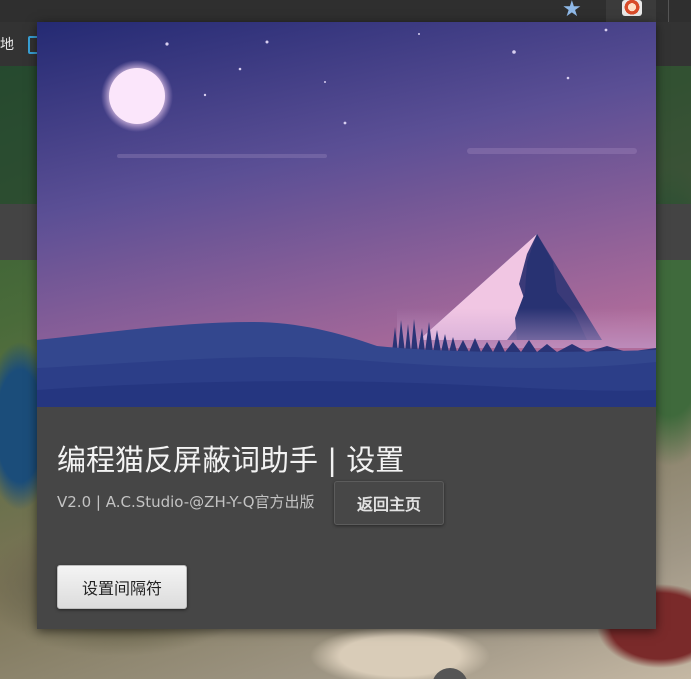 This screenshot has width=691, height=679. I want to click on toolbar-divider, so click(668, 11).